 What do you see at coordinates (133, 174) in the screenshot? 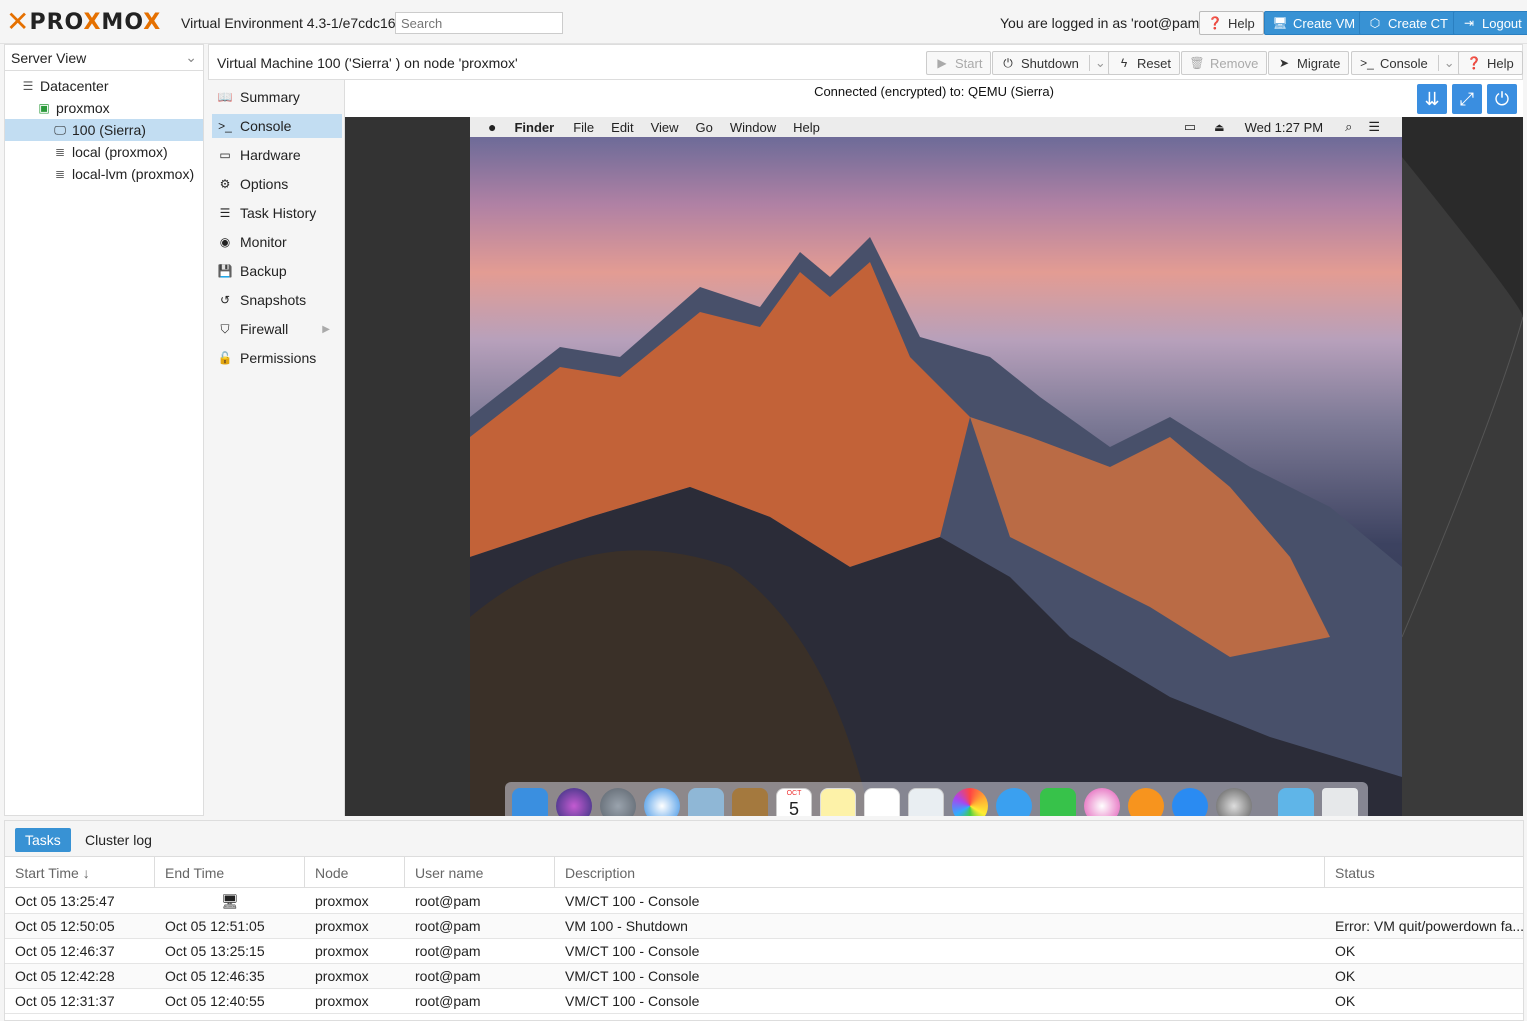
I see `tree-node-label: local-lvm (proxmox)` at bounding box center [133, 174].